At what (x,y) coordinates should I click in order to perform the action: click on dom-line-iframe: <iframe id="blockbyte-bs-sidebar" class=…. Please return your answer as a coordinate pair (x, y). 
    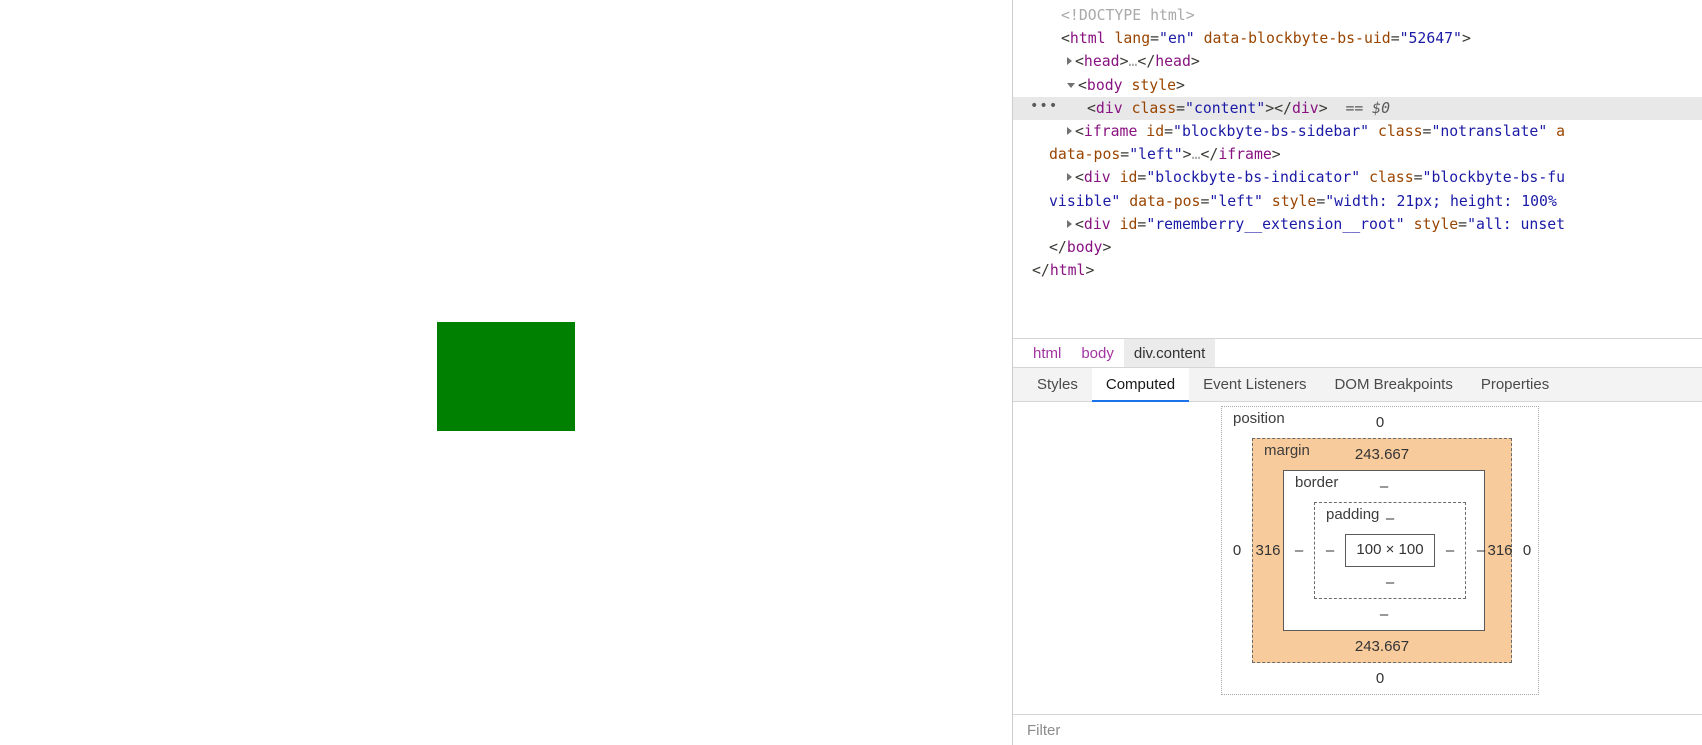
    Looking at the image, I should click on (1357, 131).